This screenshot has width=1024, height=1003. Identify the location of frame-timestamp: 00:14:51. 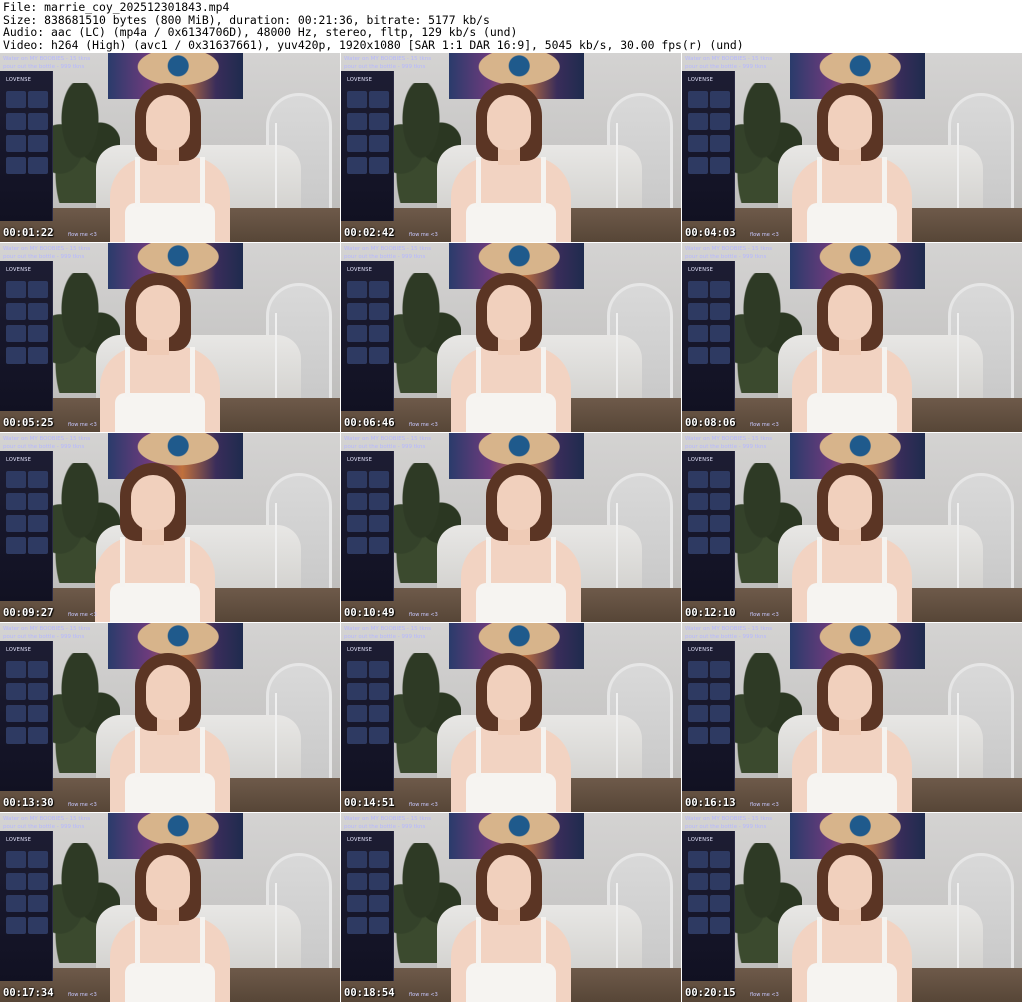
(369, 803).